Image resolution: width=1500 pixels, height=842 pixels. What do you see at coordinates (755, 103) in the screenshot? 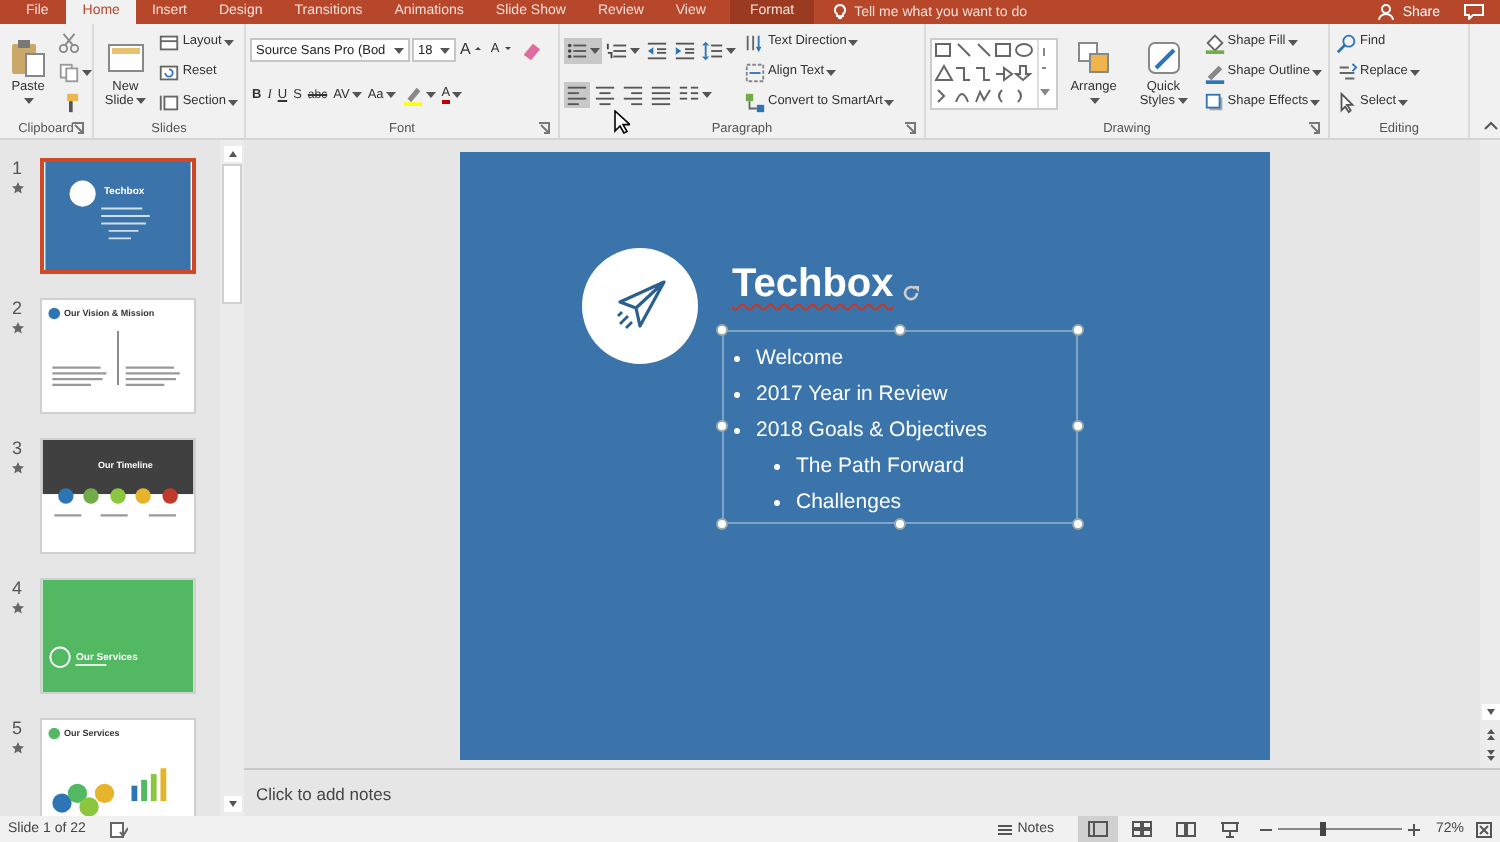
I see `smartart-icon` at bounding box center [755, 103].